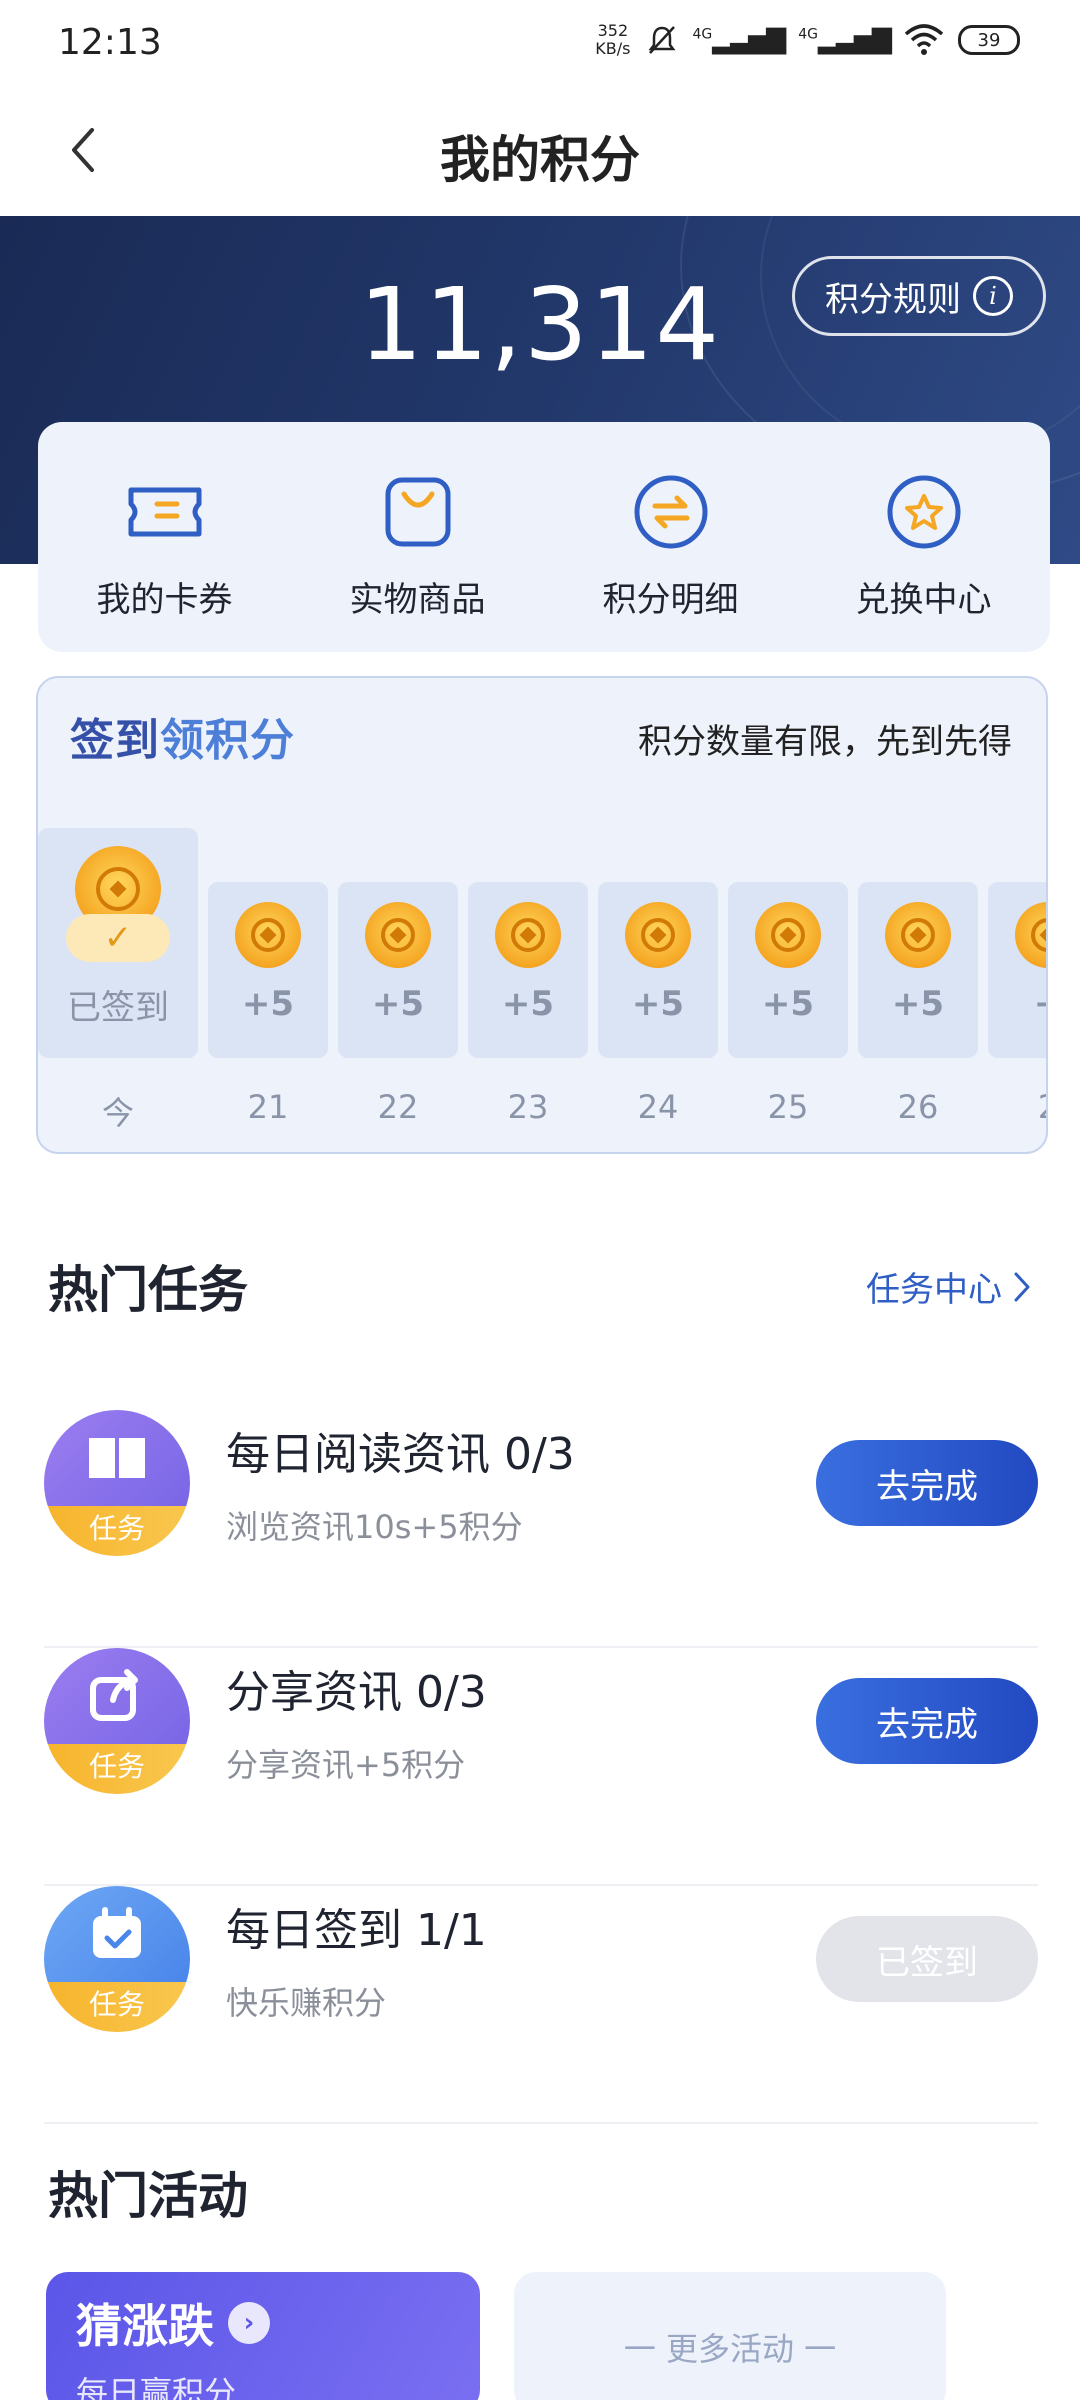 The height and width of the screenshot is (2400, 1080). What do you see at coordinates (346, 1765) in the screenshot?
I see `task-desc: 分享资讯+5积分` at bounding box center [346, 1765].